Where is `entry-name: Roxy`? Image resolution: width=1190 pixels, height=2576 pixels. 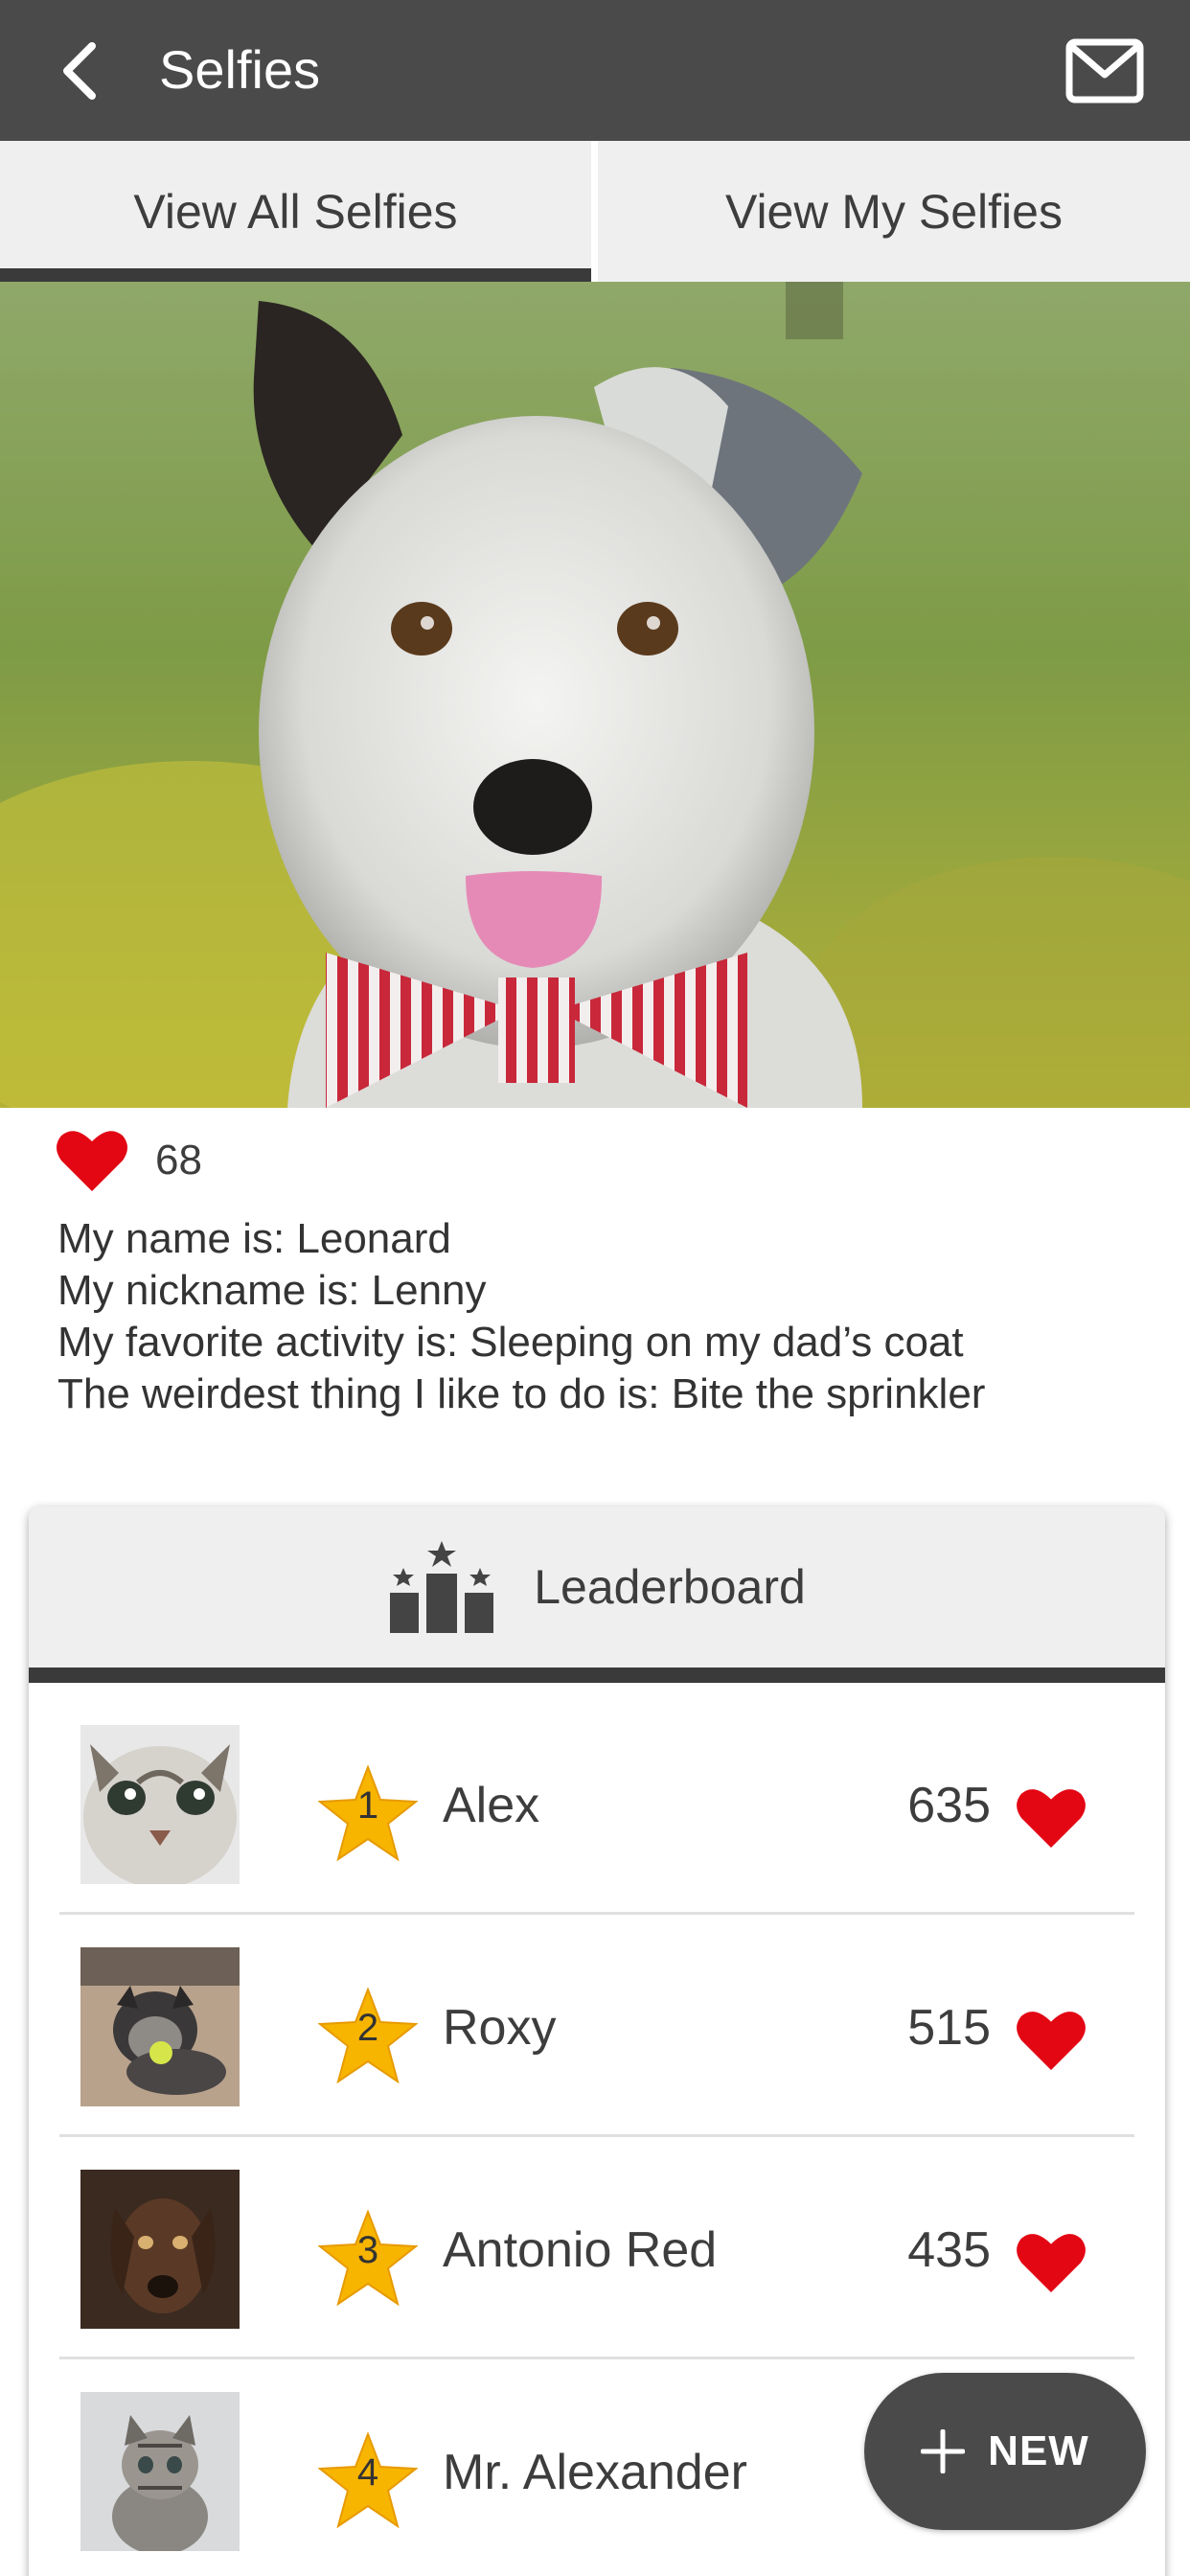
entry-name: Roxy is located at coordinates (500, 2028).